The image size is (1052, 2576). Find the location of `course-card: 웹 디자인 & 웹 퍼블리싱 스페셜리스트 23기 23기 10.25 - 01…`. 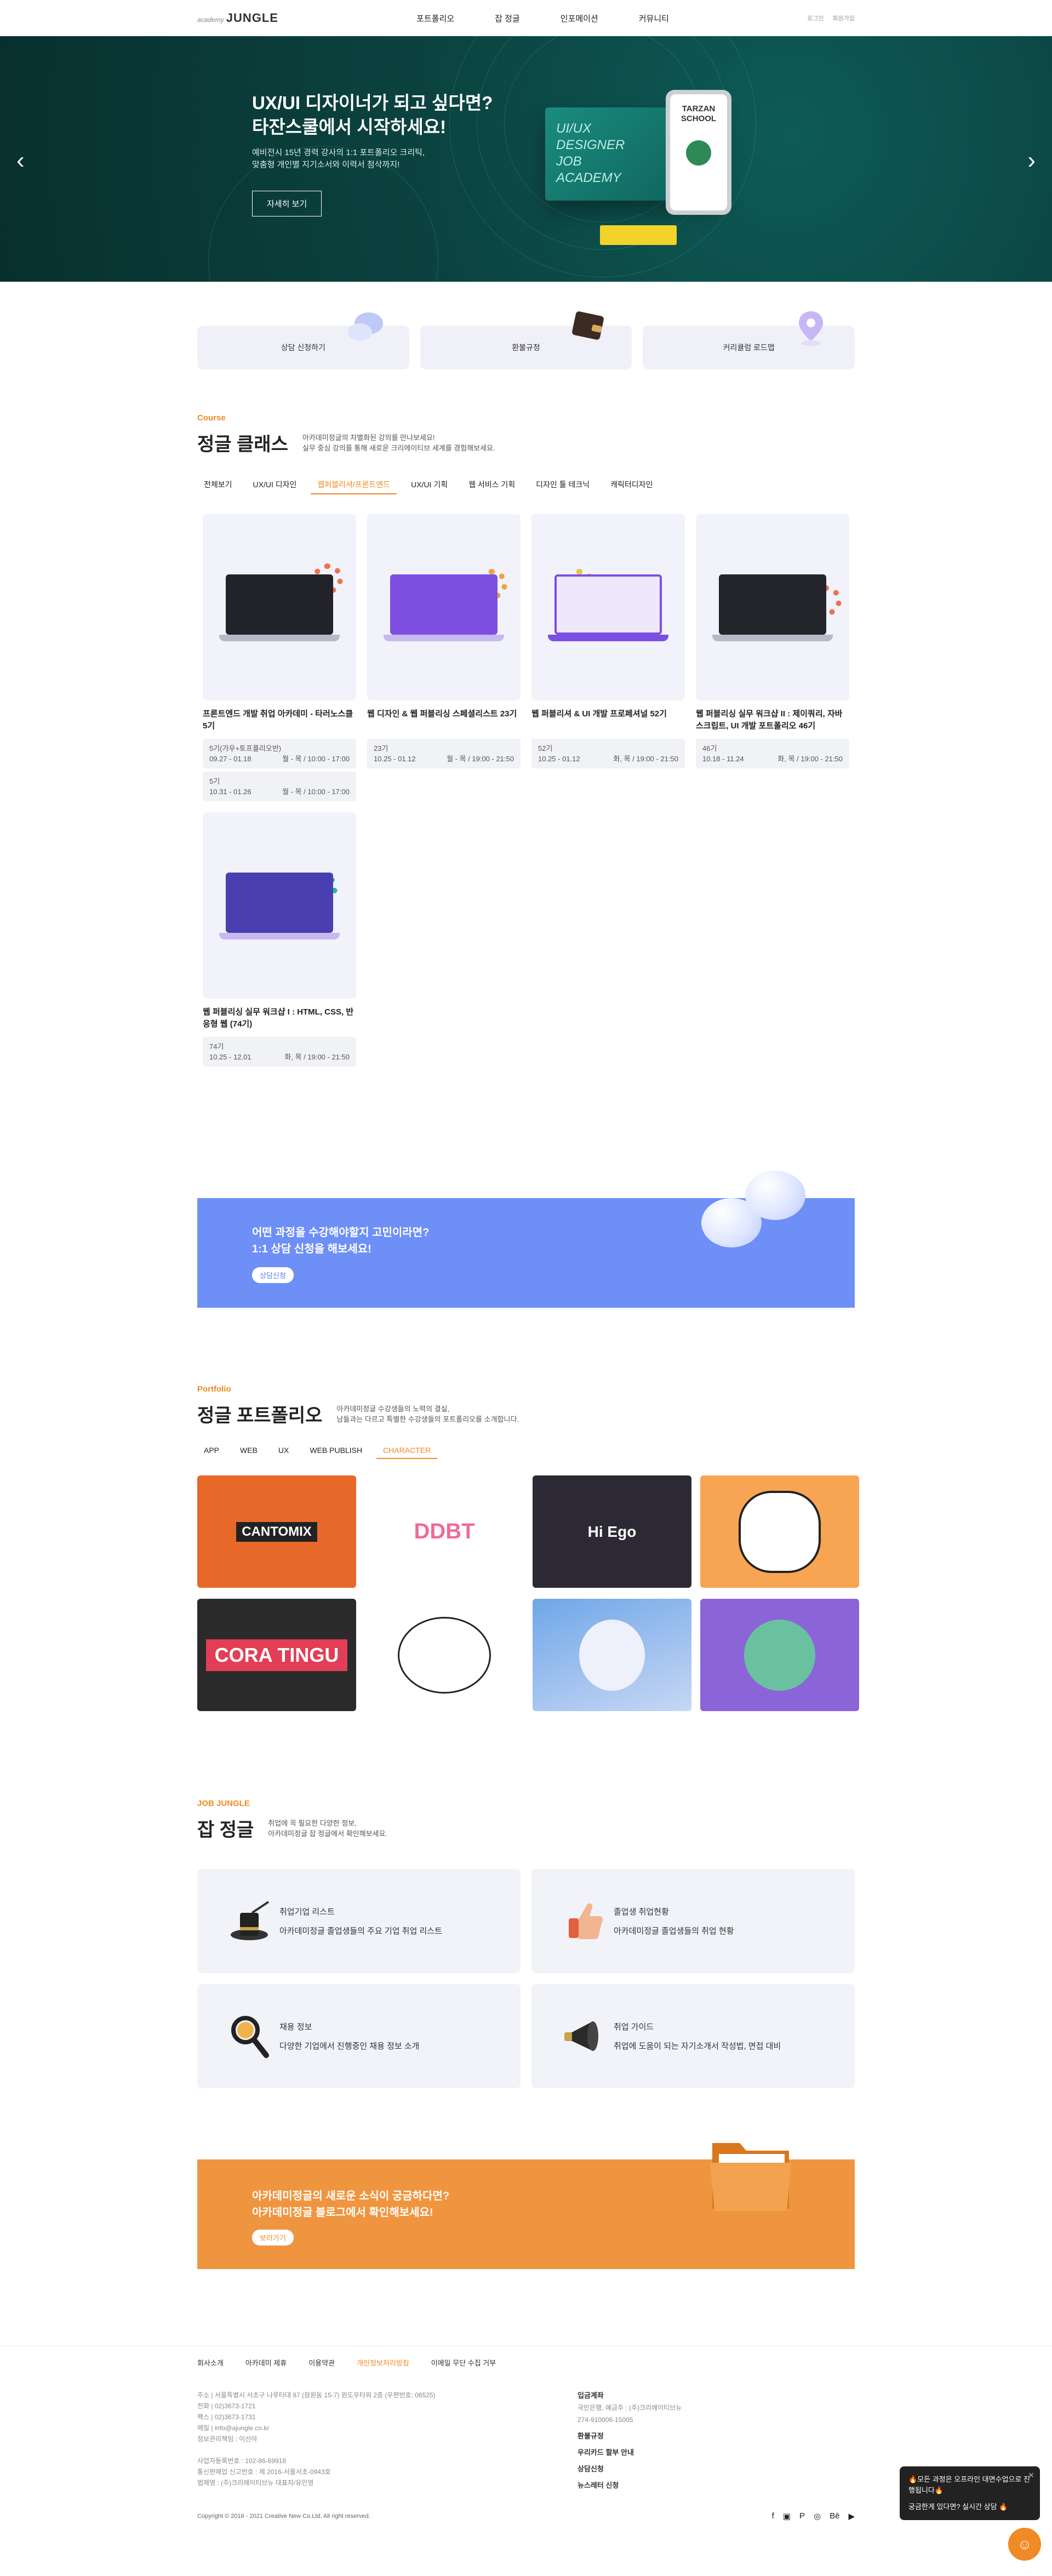

course-card: 웹 디자인 & 웹 퍼블리싱 스페셜리스트 23기 23기 10.25 - 01… is located at coordinates (444, 657).